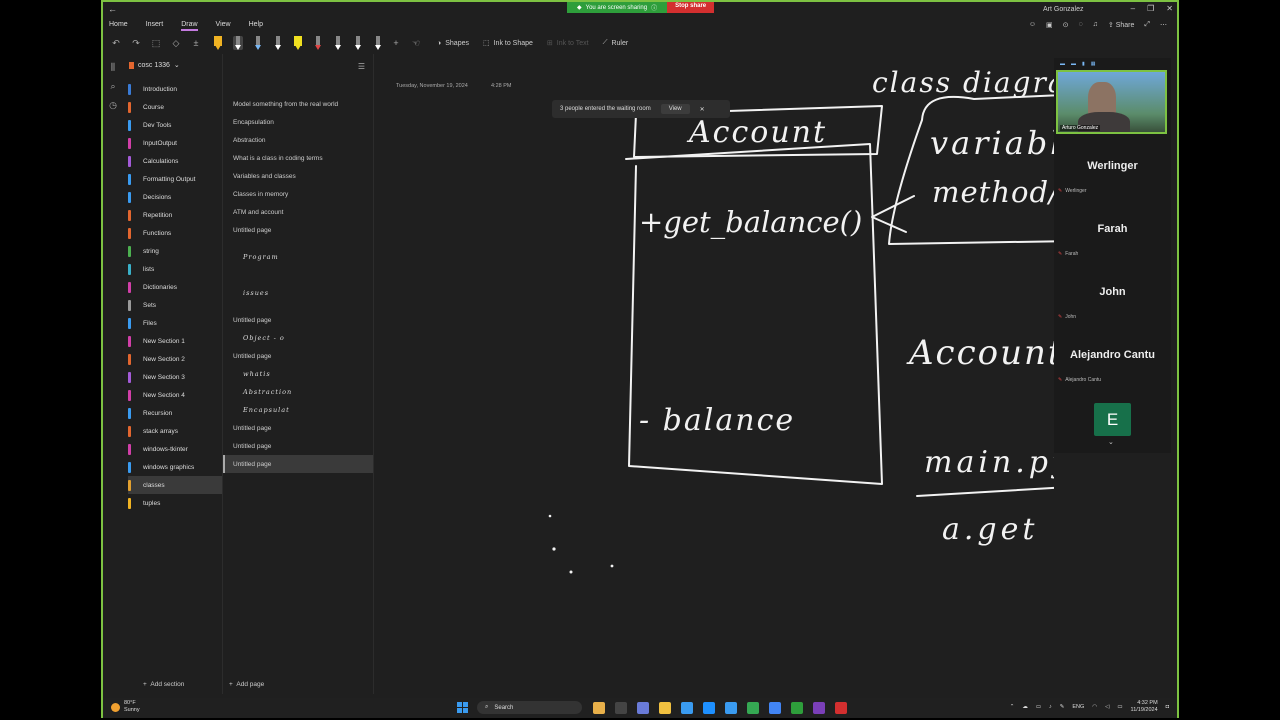 The image size is (1280, 720). I want to click on add-section-button: + Add section, so click(163, 684).